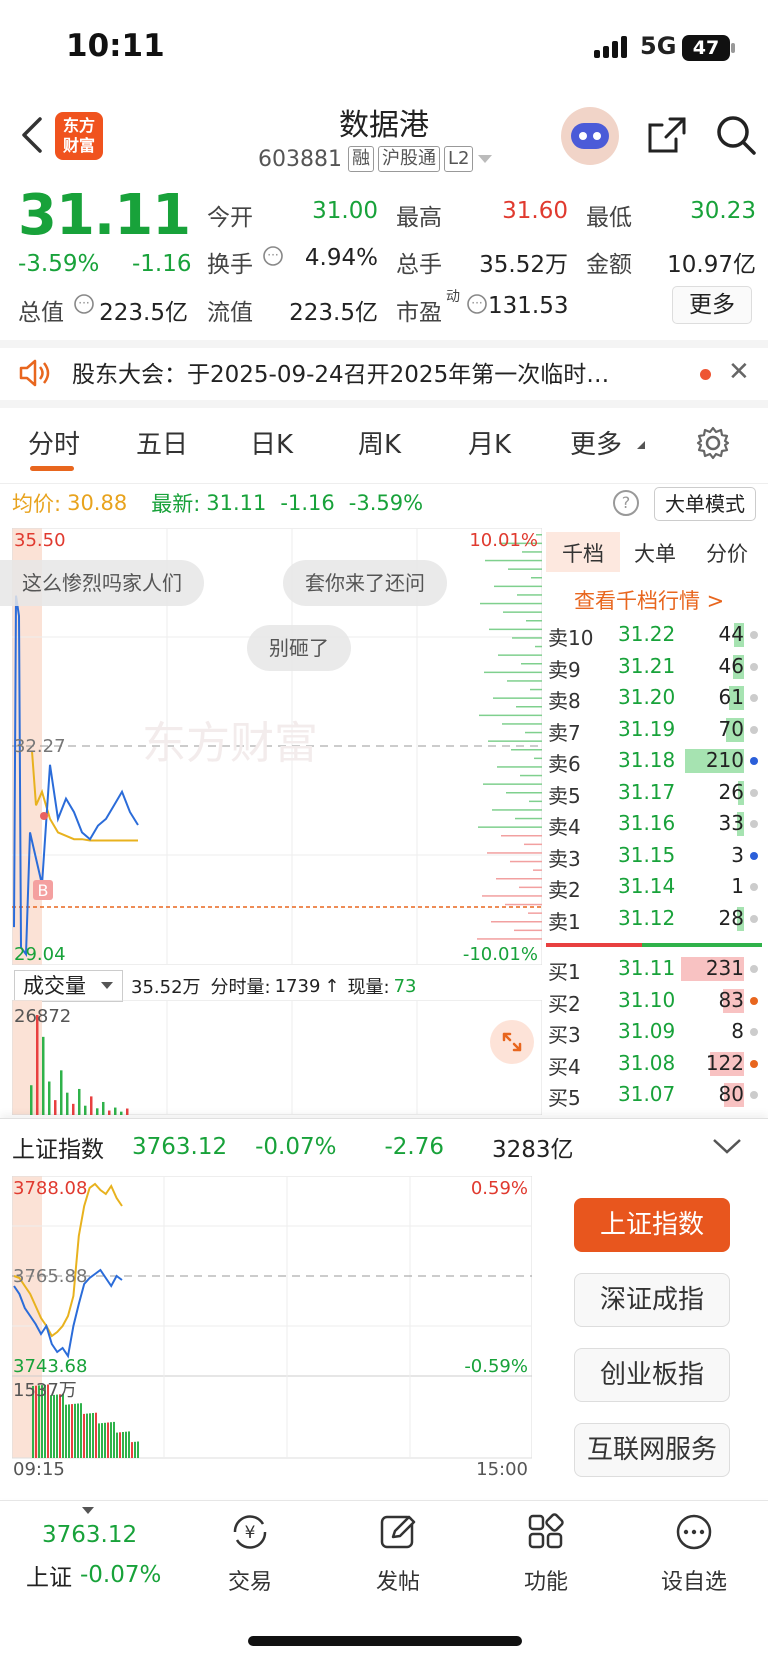  What do you see at coordinates (546, 1554) in the screenshot?
I see `nav-functions: 功能` at bounding box center [546, 1554].